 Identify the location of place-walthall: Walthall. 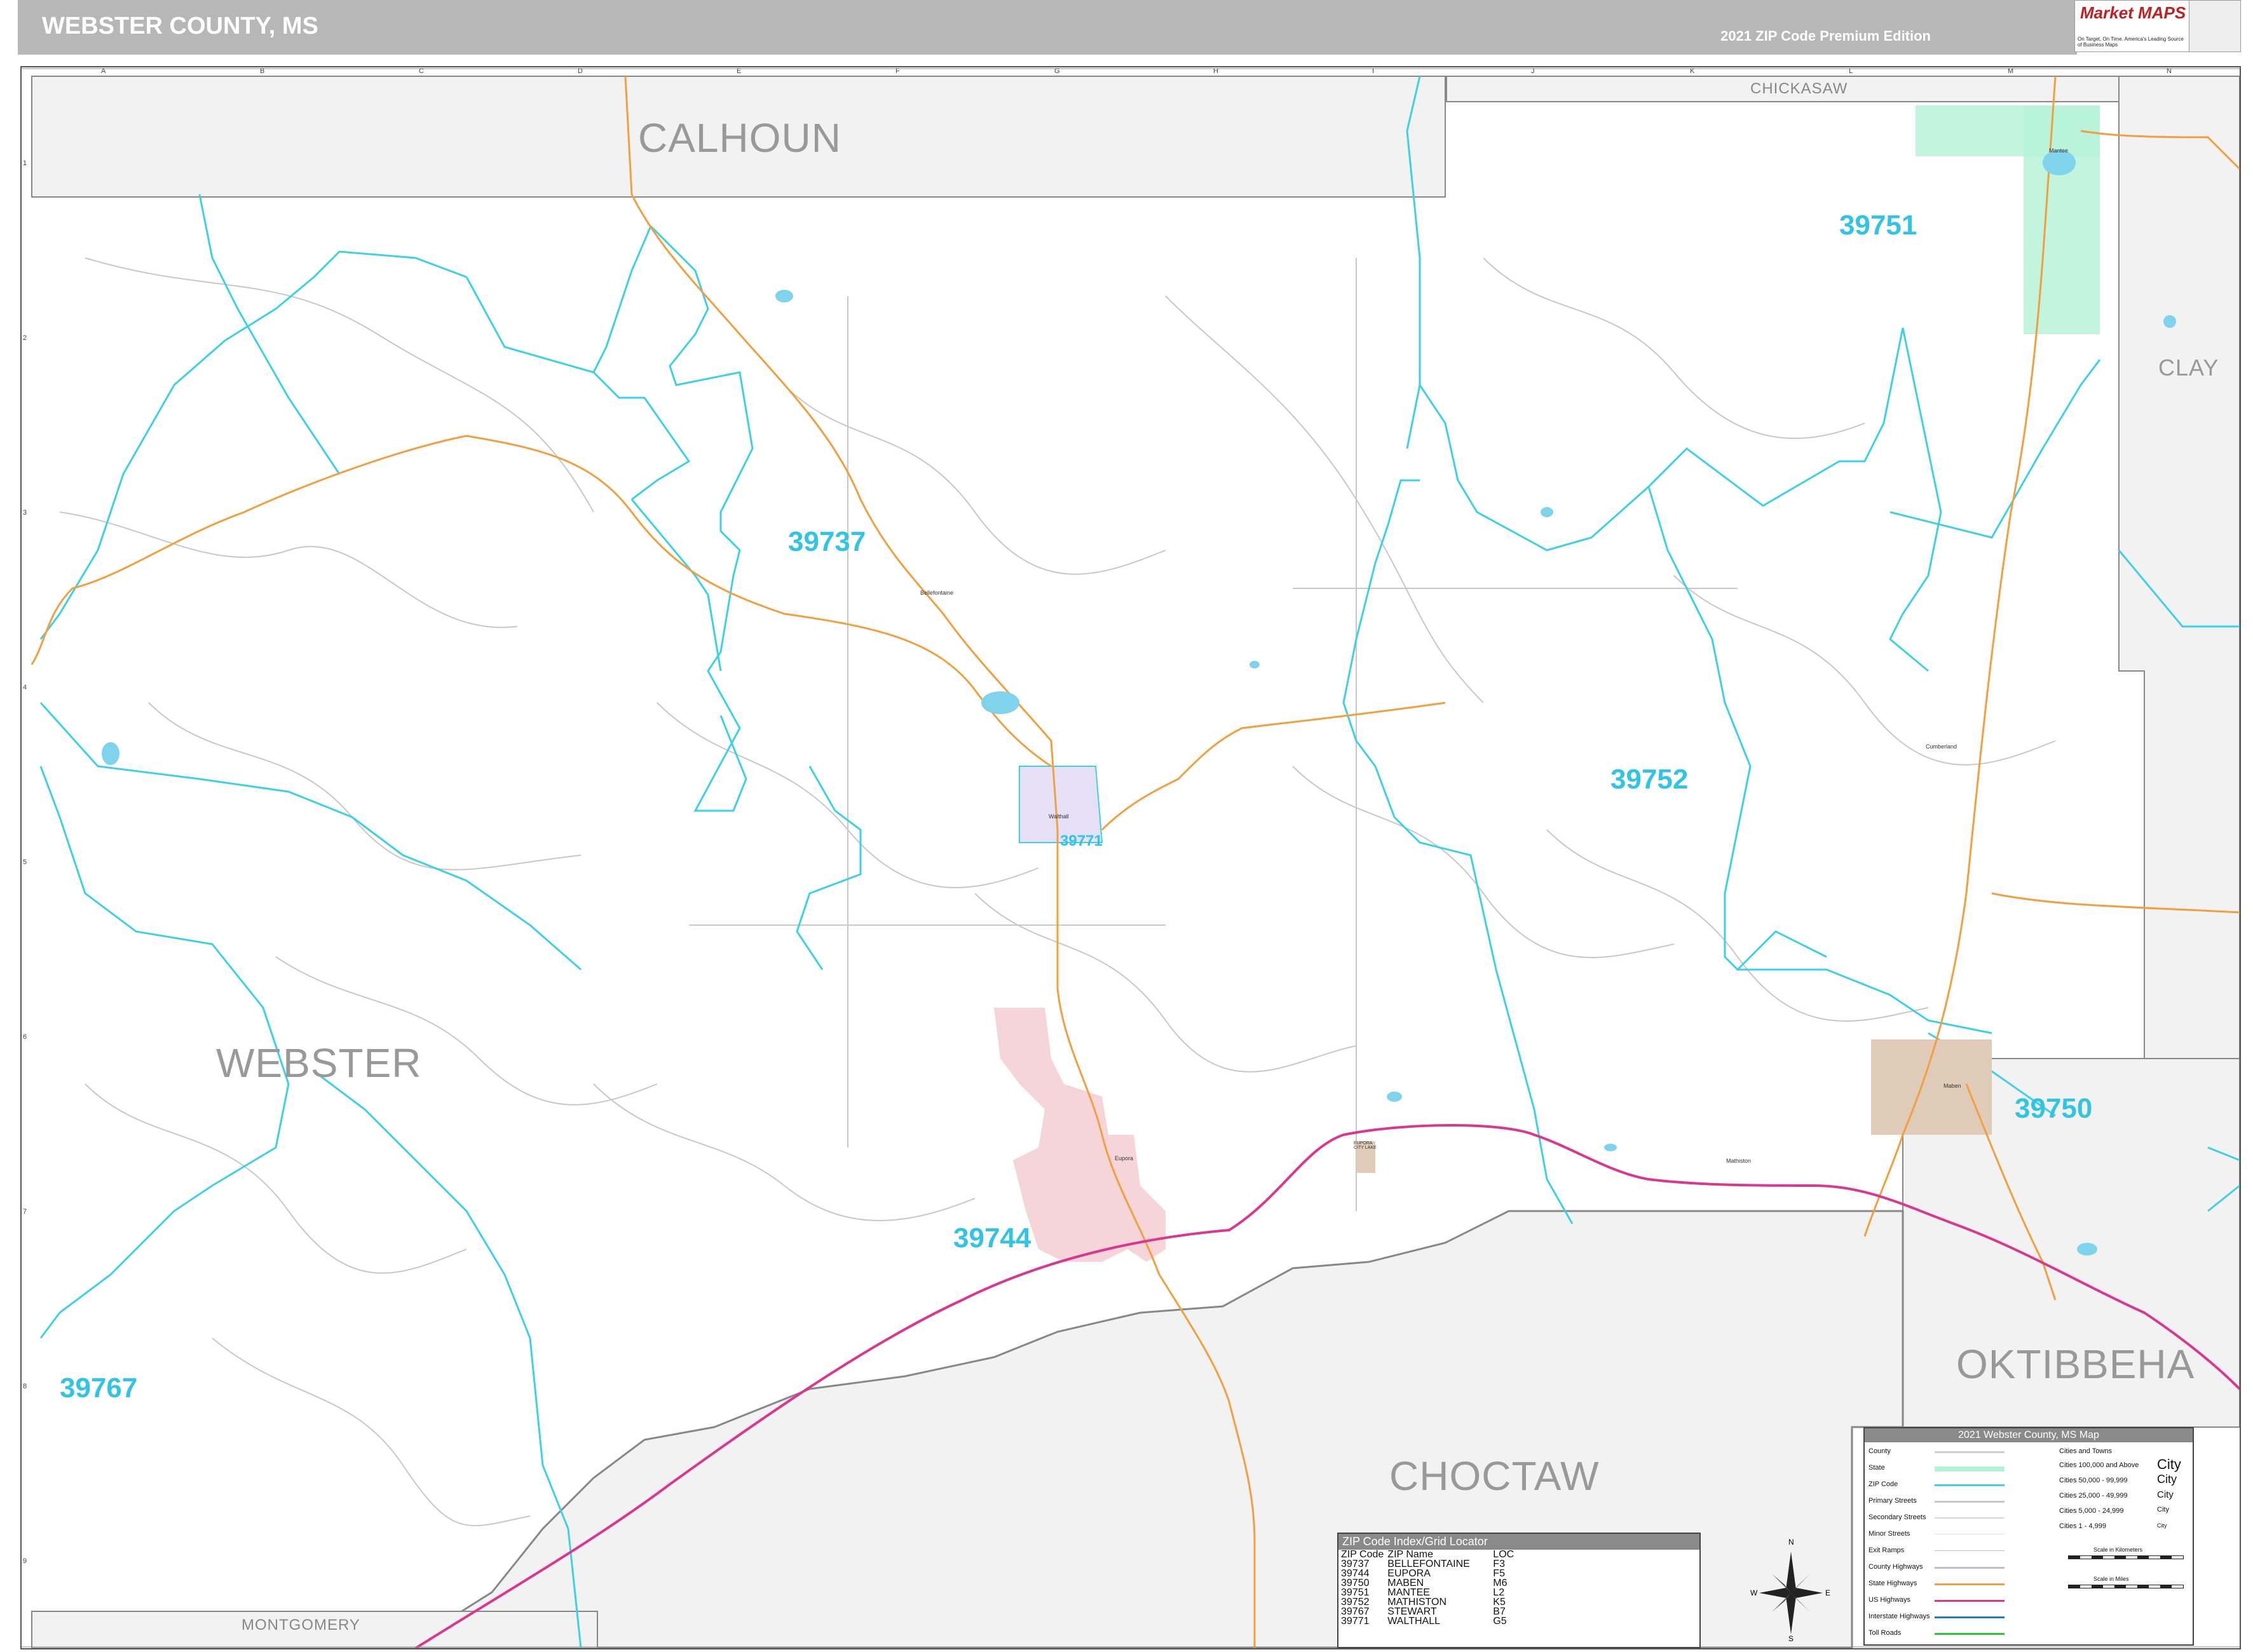
(1059, 816).